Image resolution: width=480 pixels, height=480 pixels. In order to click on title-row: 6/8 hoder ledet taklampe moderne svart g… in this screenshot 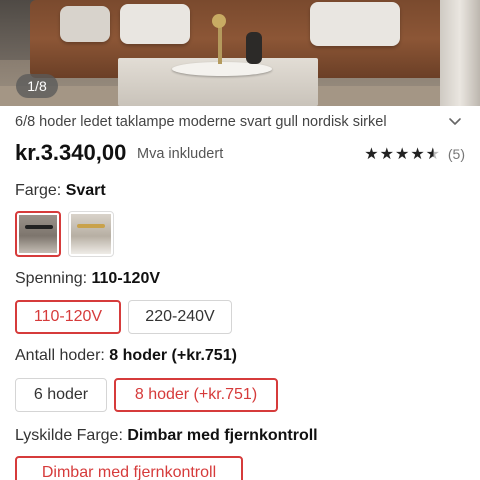, I will do `click(240, 124)`.